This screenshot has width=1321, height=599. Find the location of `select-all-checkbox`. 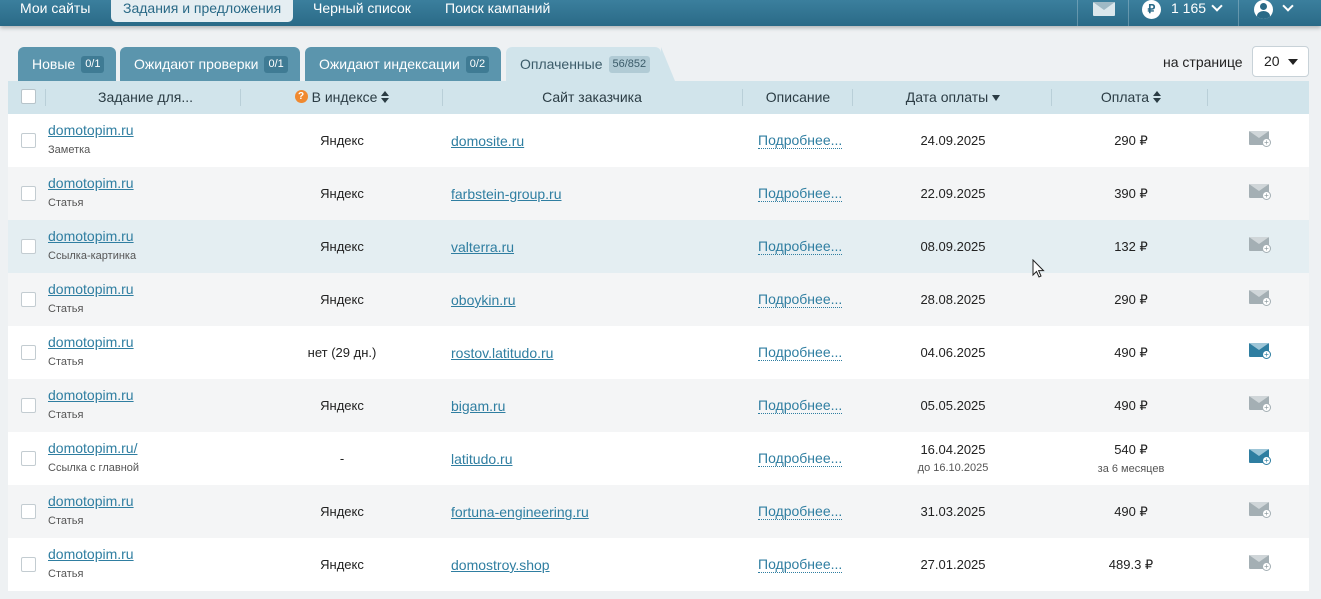

select-all-checkbox is located at coordinates (28, 96).